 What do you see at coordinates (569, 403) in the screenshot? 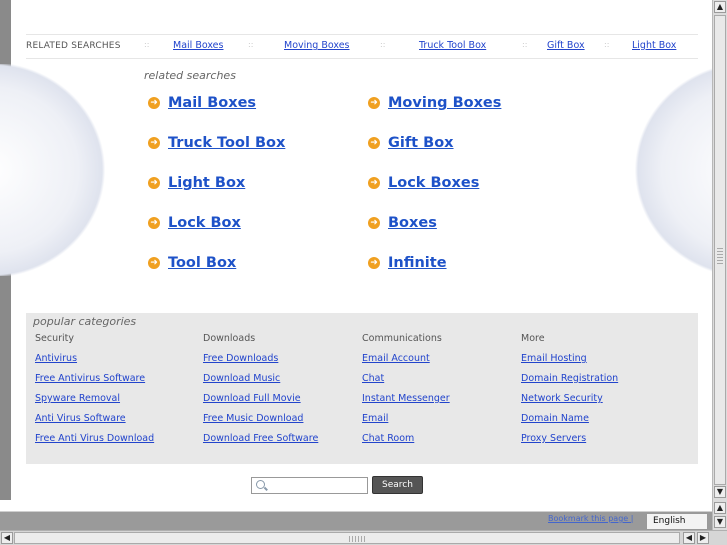
I see `category-link: Network Security` at bounding box center [569, 403].